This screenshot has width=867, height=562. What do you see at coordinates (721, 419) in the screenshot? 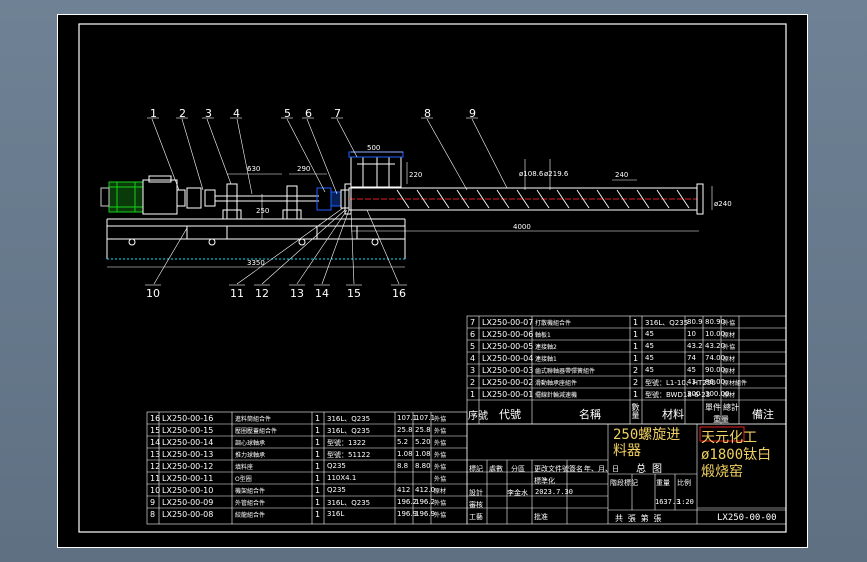
I see `bom-header-weight: 重量` at bounding box center [721, 419].